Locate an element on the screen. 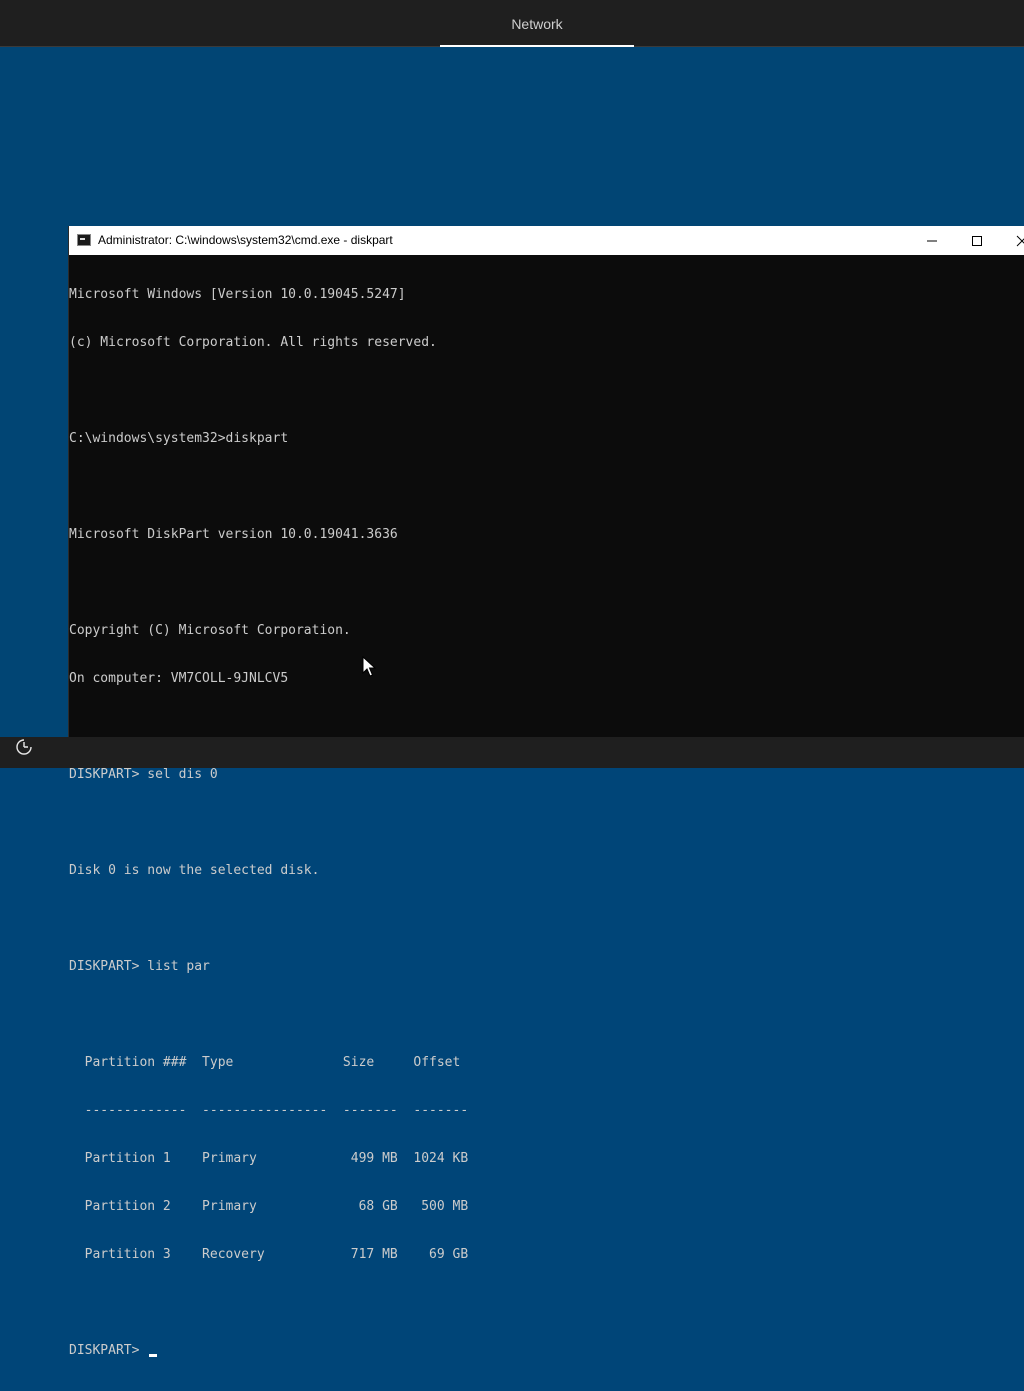 The height and width of the screenshot is (1391, 1024). partition-table-row: Partition 1 Primary 499 MB 1024 KB is located at coordinates (269, 1158).